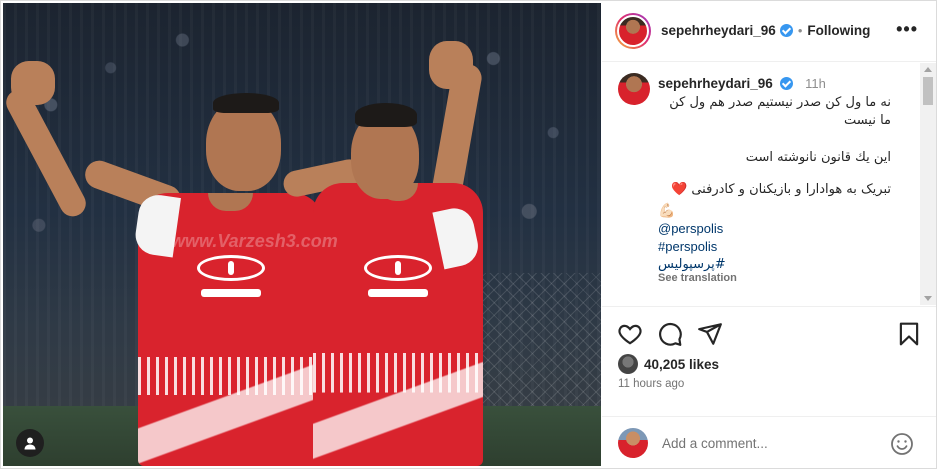 Image resolution: width=937 pixels, height=469 pixels. Describe the element at coordinates (692, 264) in the screenshot. I see `hashtag-link-2: #پرسپولیس` at that location.